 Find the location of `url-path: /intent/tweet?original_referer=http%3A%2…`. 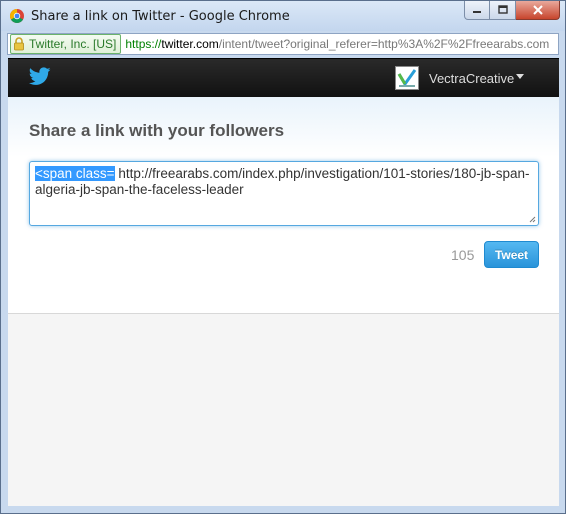

url-path: /intent/tweet?original_referer=http%3A%2… is located at coordinates (384, 44).